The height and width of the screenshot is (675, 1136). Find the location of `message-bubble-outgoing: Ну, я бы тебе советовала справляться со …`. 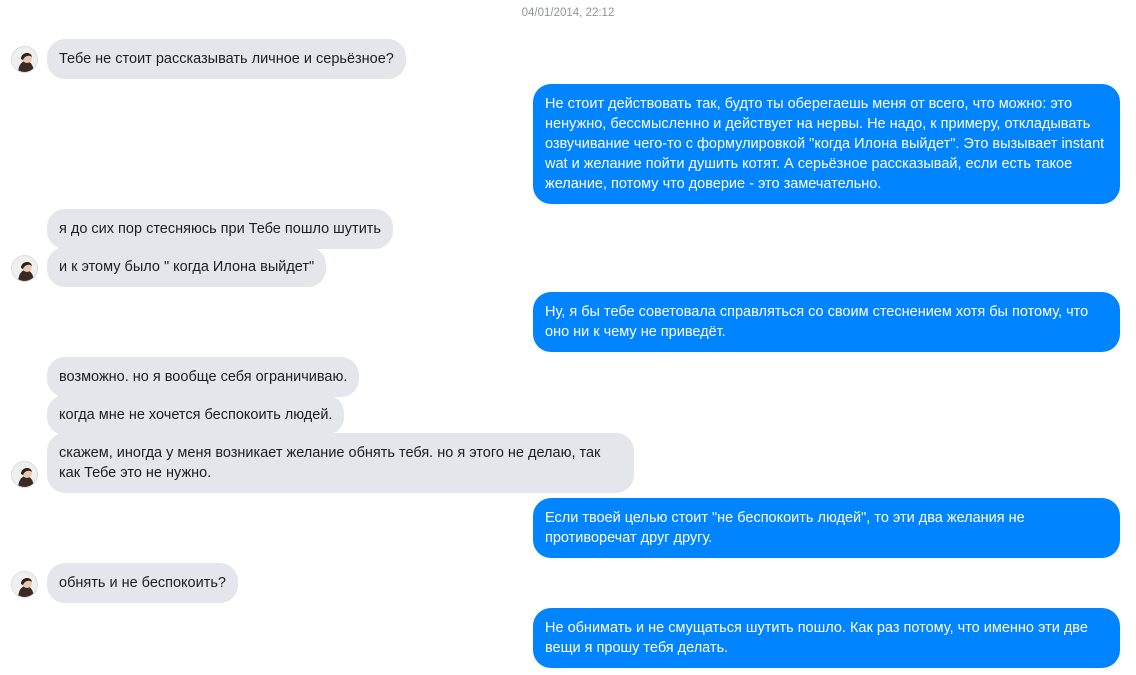

message-bubble-outgoing: Ну, я бы тебе советовала справляться со … is located at coordinates (826, 322).